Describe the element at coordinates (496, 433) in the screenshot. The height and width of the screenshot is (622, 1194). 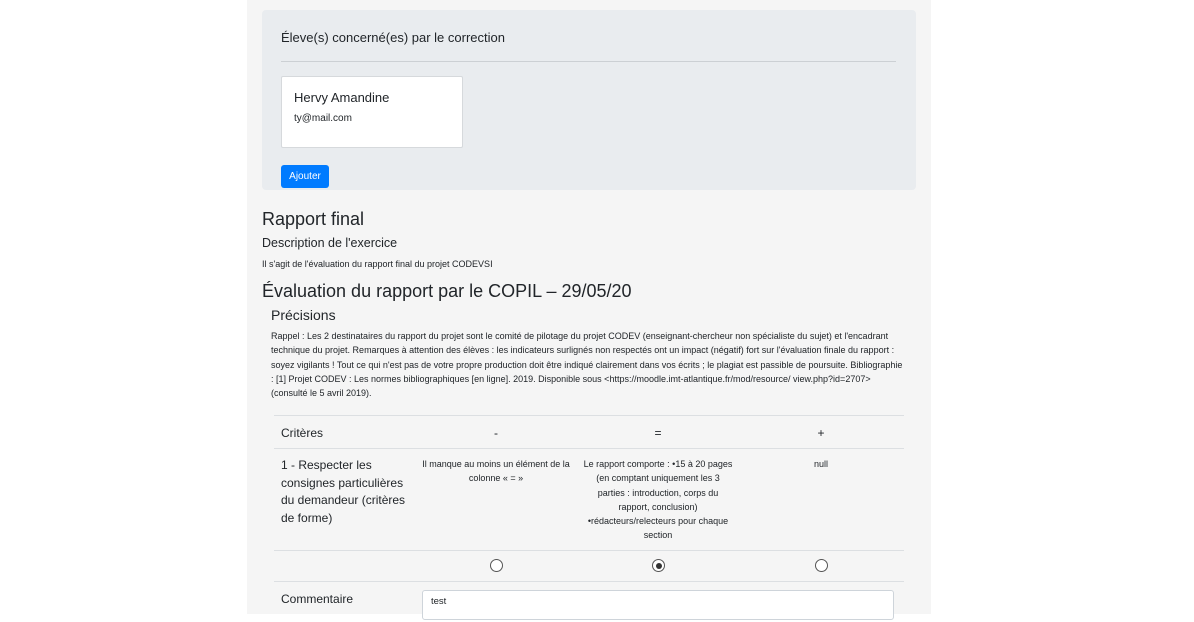
I see `level-header-minus: -` at that location.